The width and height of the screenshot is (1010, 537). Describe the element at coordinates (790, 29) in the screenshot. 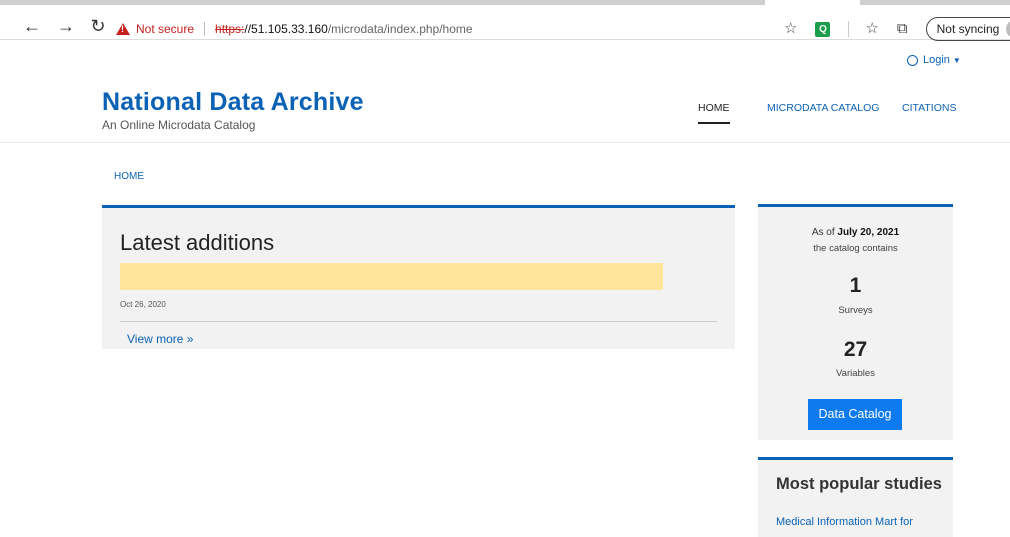

I see `favorite-star-icon: ☆` at that location.